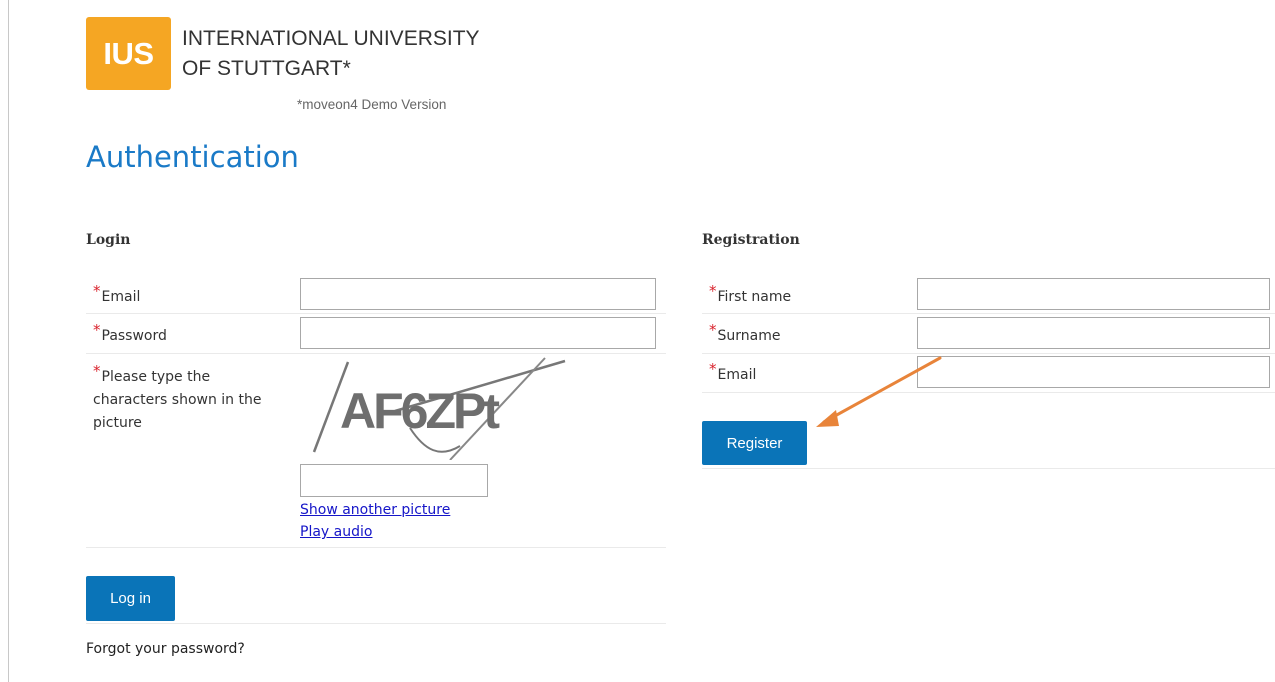  I want to click on logo-text: IUS, so click(128, 53).